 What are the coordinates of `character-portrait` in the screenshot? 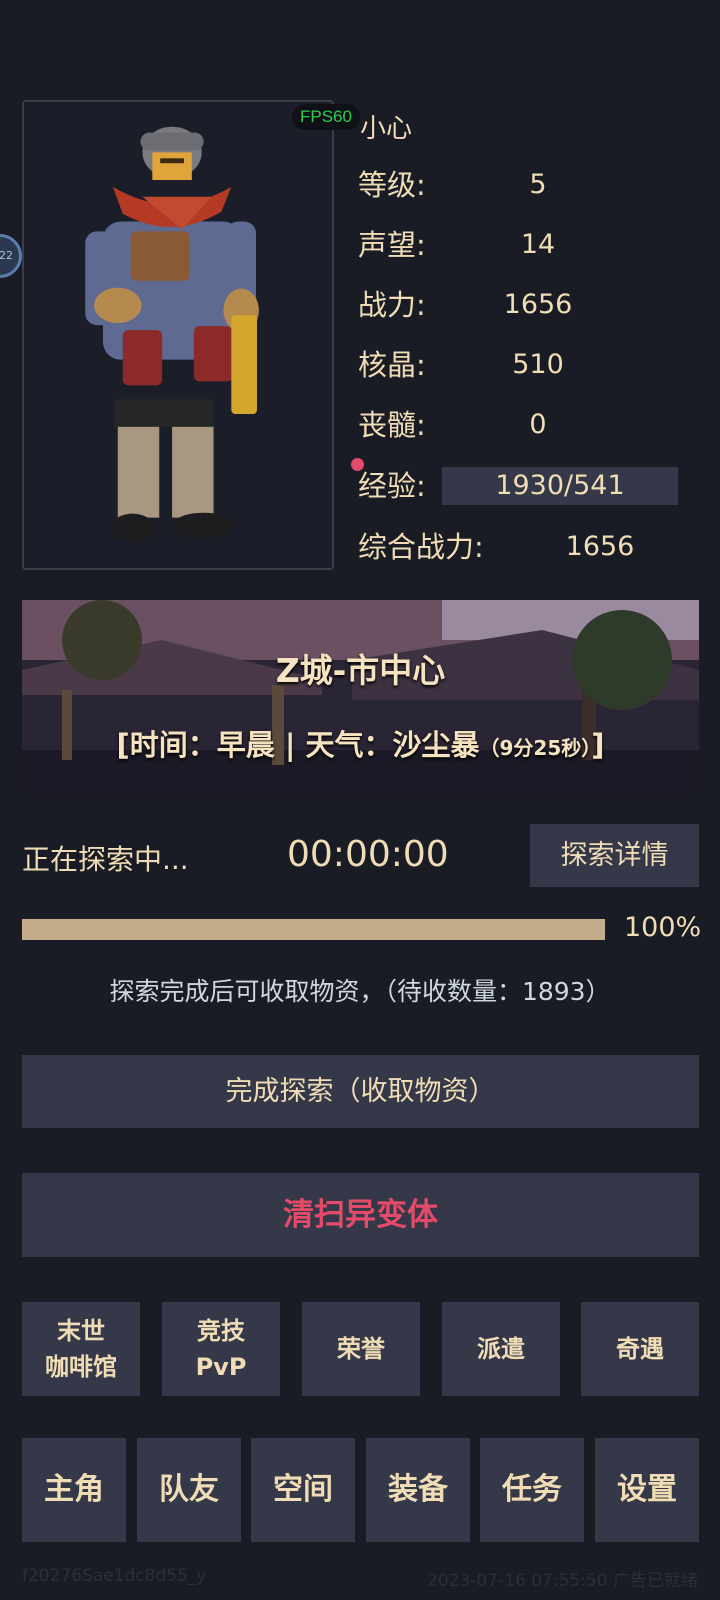 It's located at (178, 335).